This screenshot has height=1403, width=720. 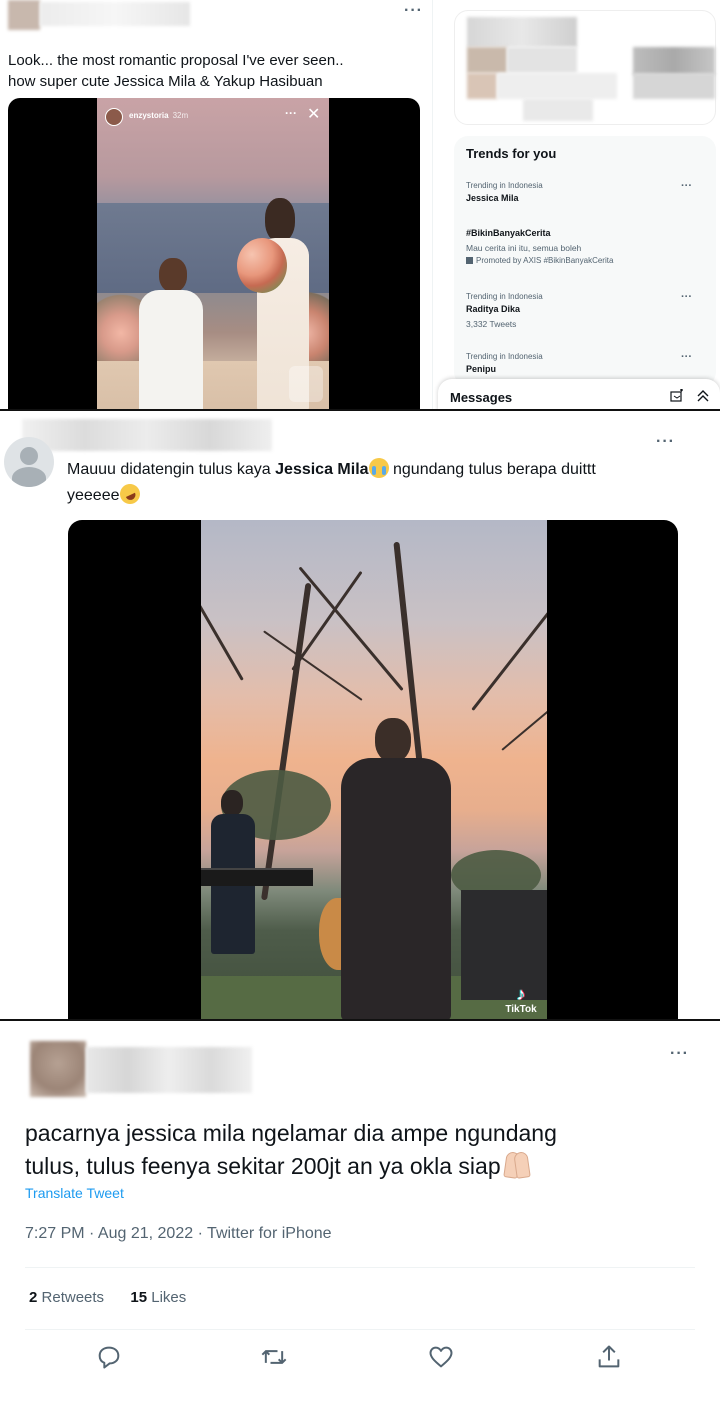 I want to click on promoted-icon, so click(x=469, y=260).